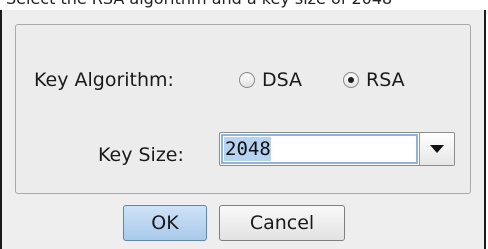 This screenshot has width=488, height=249. I want to click on chevron-down-icon, so click(437, 149).